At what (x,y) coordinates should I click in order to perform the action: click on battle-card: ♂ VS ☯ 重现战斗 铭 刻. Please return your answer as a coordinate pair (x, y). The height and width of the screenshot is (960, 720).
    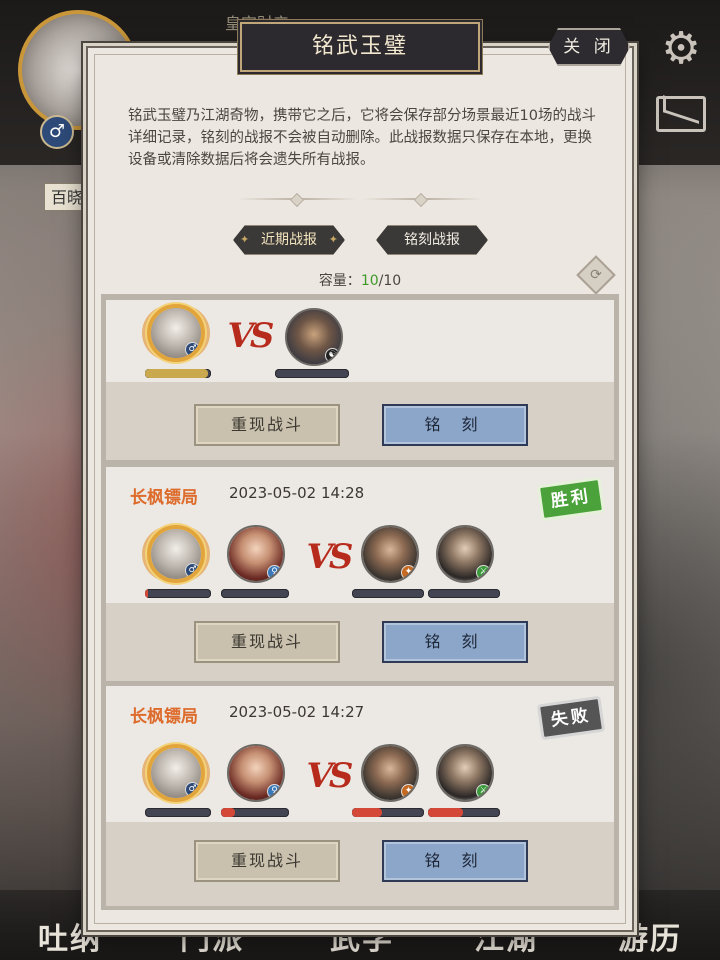
    Looking at the image, I should click on (360, 380).